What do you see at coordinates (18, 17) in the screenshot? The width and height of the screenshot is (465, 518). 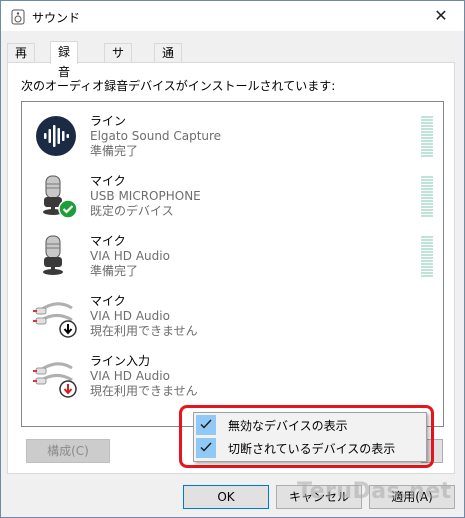 I see `speaker-icon` at bounding box center [18, 17].